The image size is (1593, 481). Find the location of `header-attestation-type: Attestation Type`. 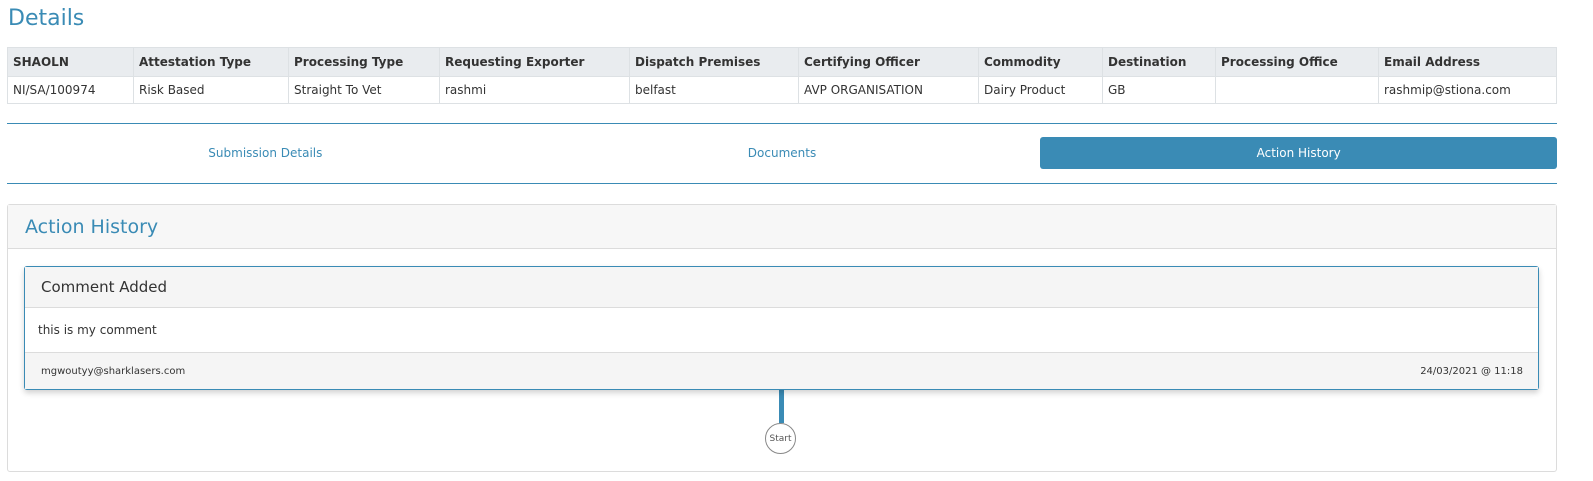

header-attestation-type: Attestation Type is located at coordinates (211, 62).